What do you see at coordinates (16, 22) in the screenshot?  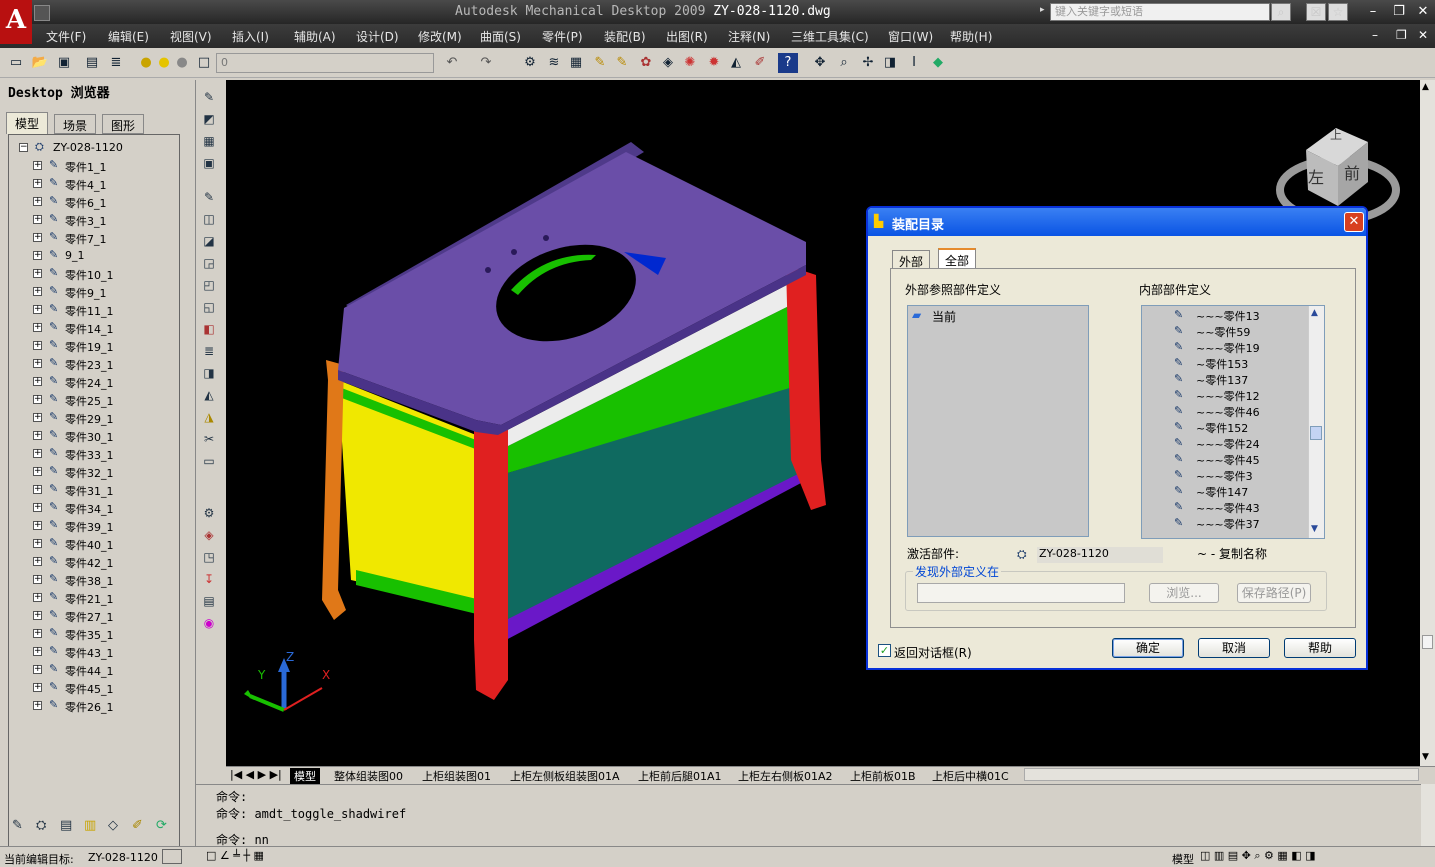 I see `application-menu-button: A` at bounding box center [16, 22].